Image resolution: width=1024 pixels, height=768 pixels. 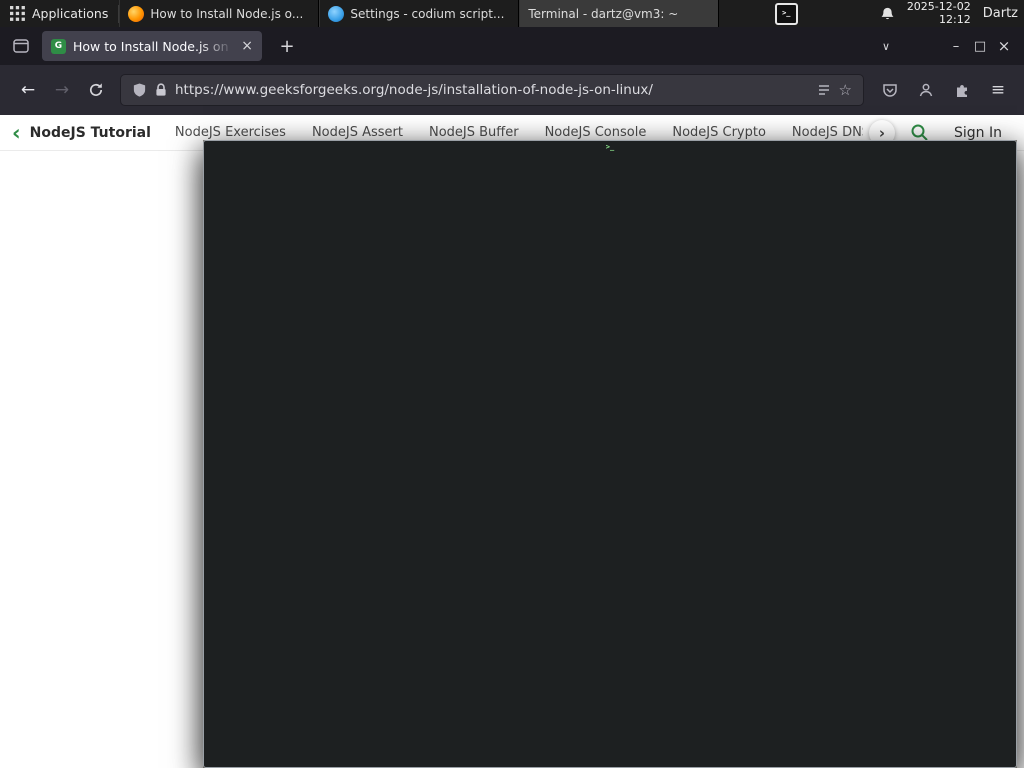 What do you see at coordinates (1000, 13) in the screenshot?
I see `user-label: Dartz` at bounding box center [1000, 13].